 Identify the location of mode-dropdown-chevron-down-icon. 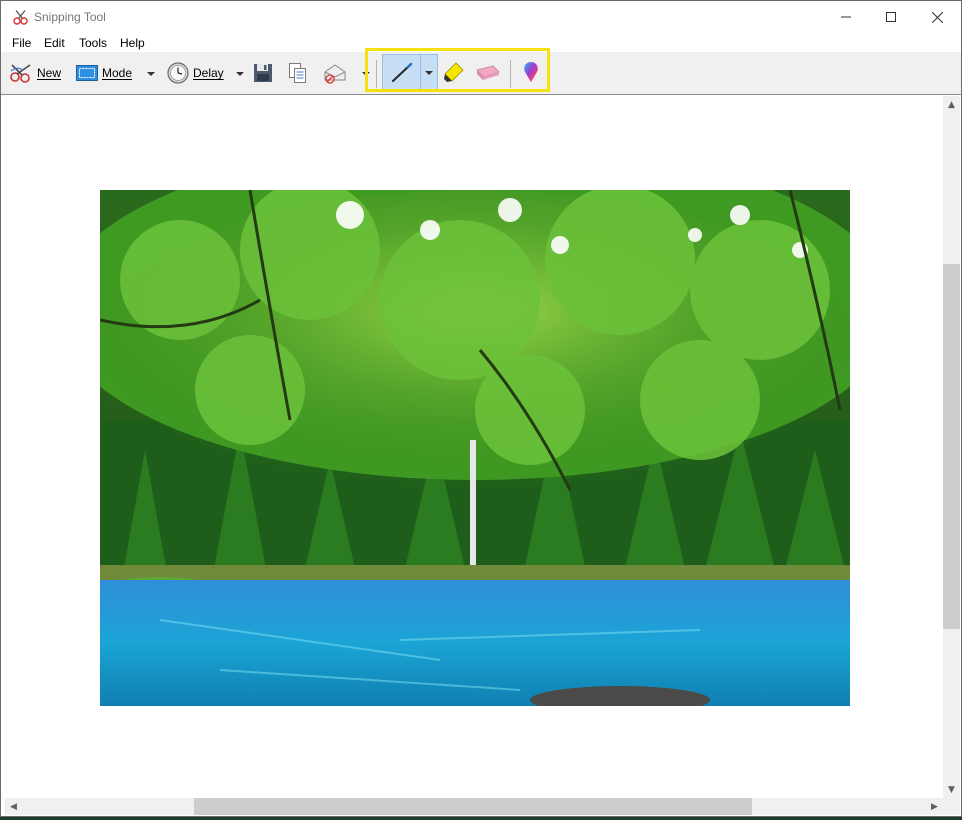
(151, 74).